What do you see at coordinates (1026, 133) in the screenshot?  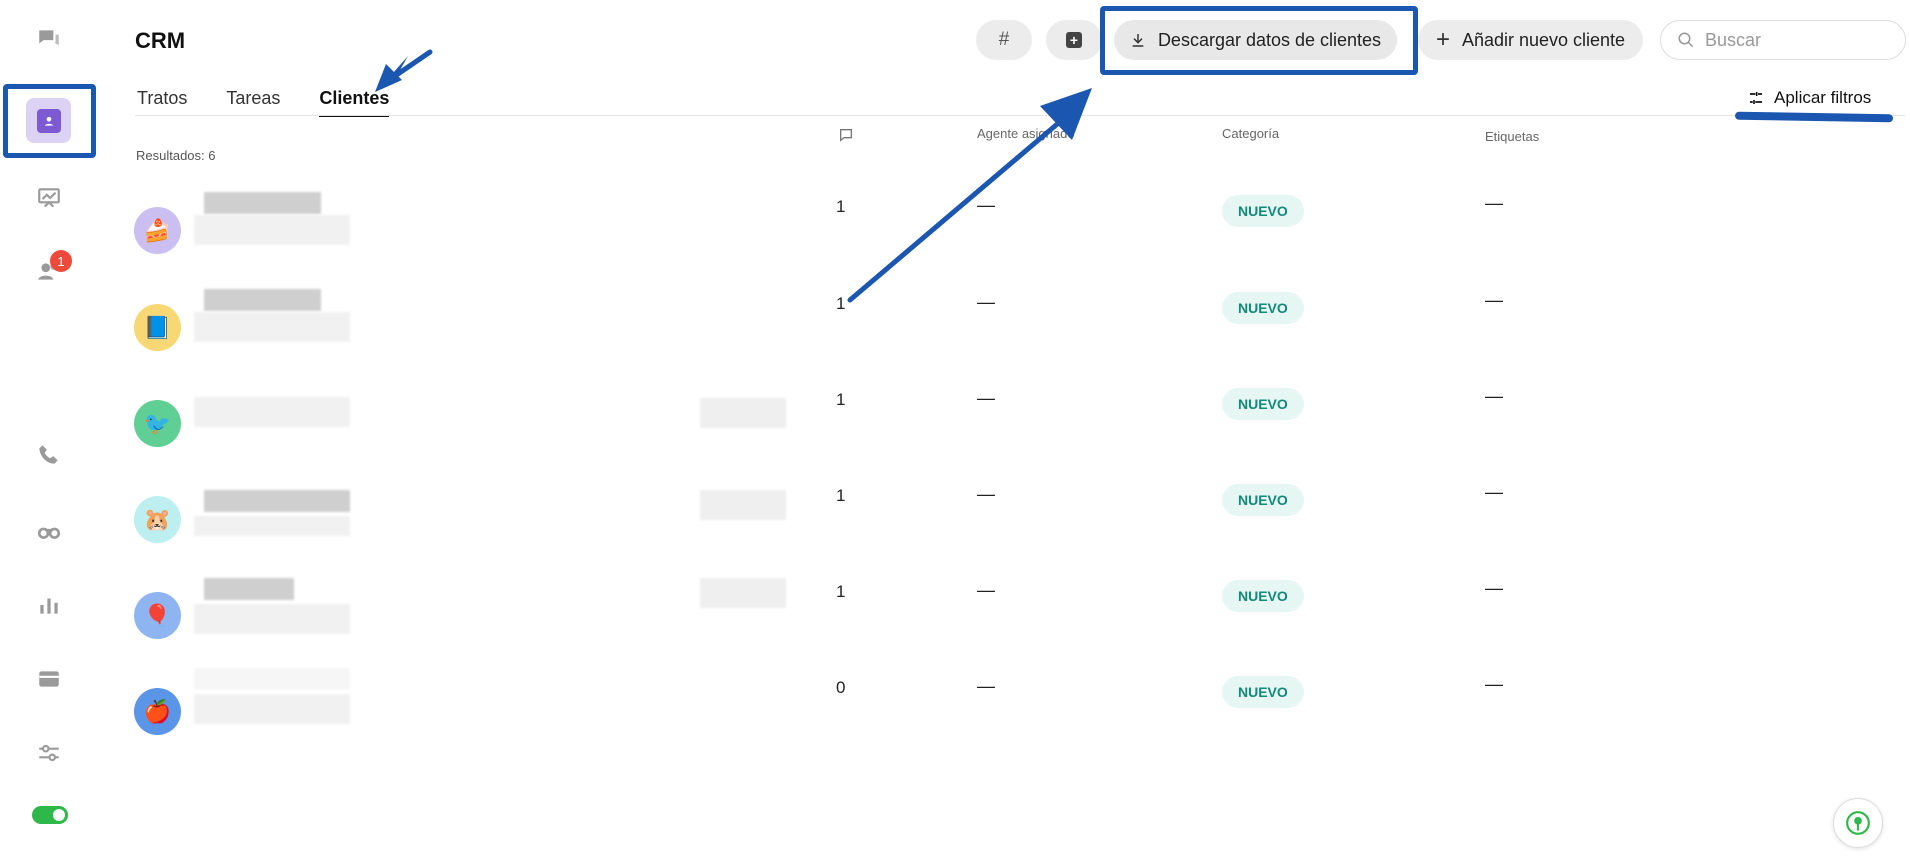 I see `column-agent: Agente asignado` at bounding box center [1026, 133].